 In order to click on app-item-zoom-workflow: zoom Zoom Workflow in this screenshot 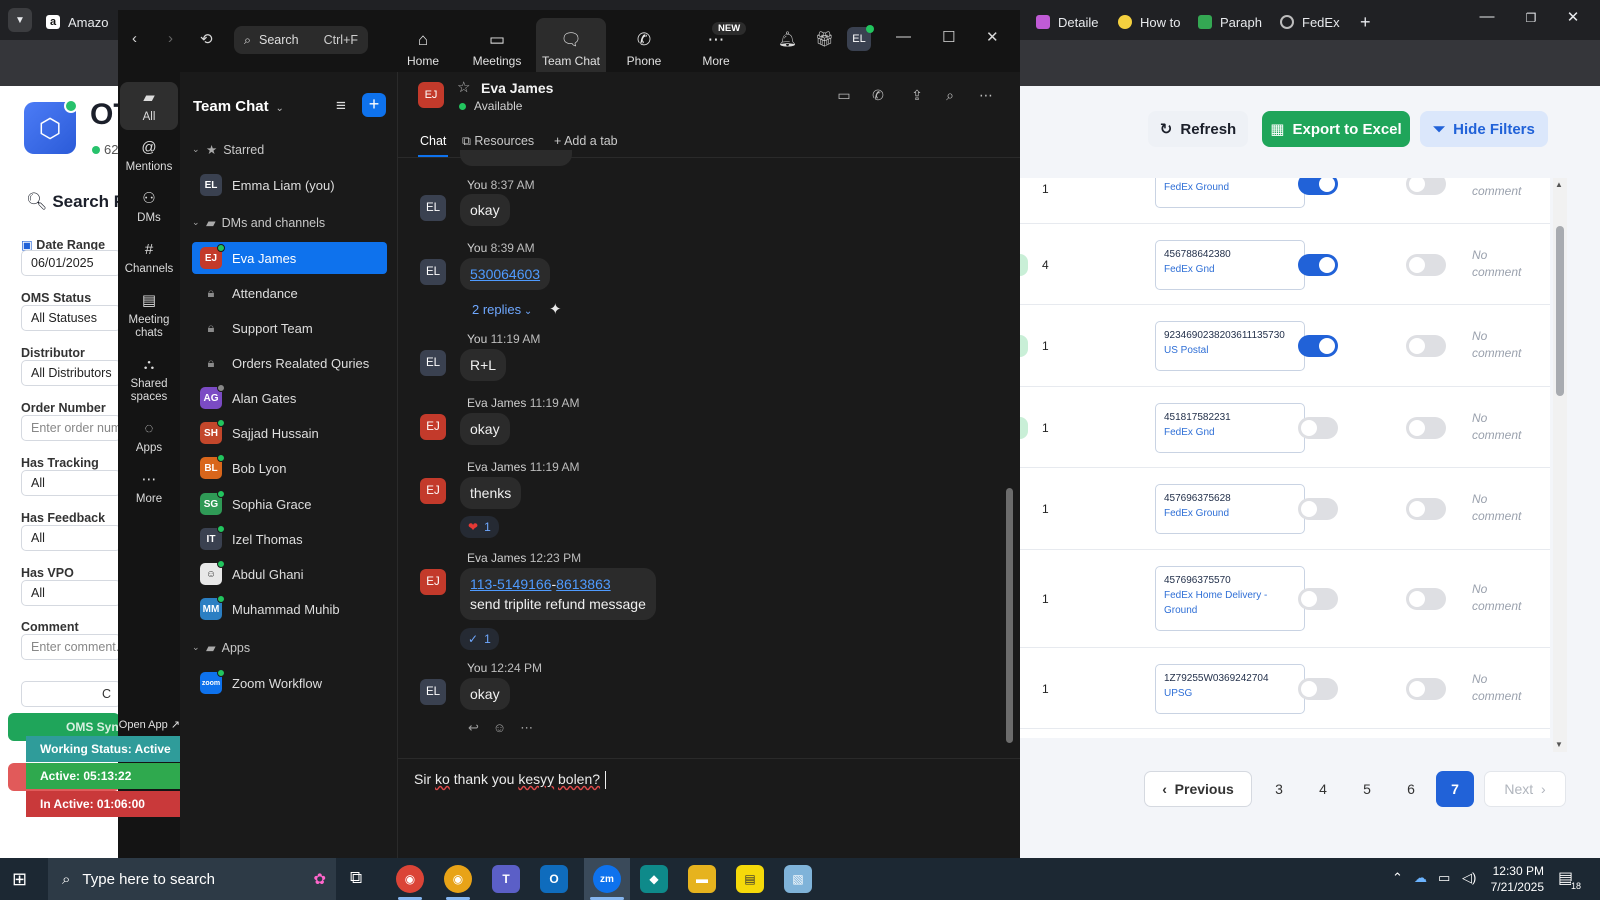, I will do `click(289, 683)`.